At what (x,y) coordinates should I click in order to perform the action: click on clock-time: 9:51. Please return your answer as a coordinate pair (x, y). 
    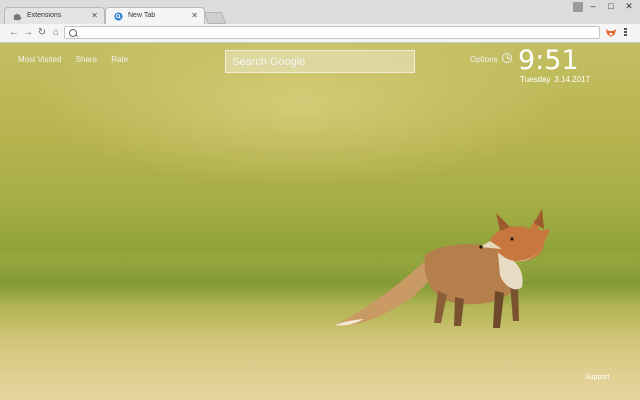
    Looking at the image, I should click on (548, 60).